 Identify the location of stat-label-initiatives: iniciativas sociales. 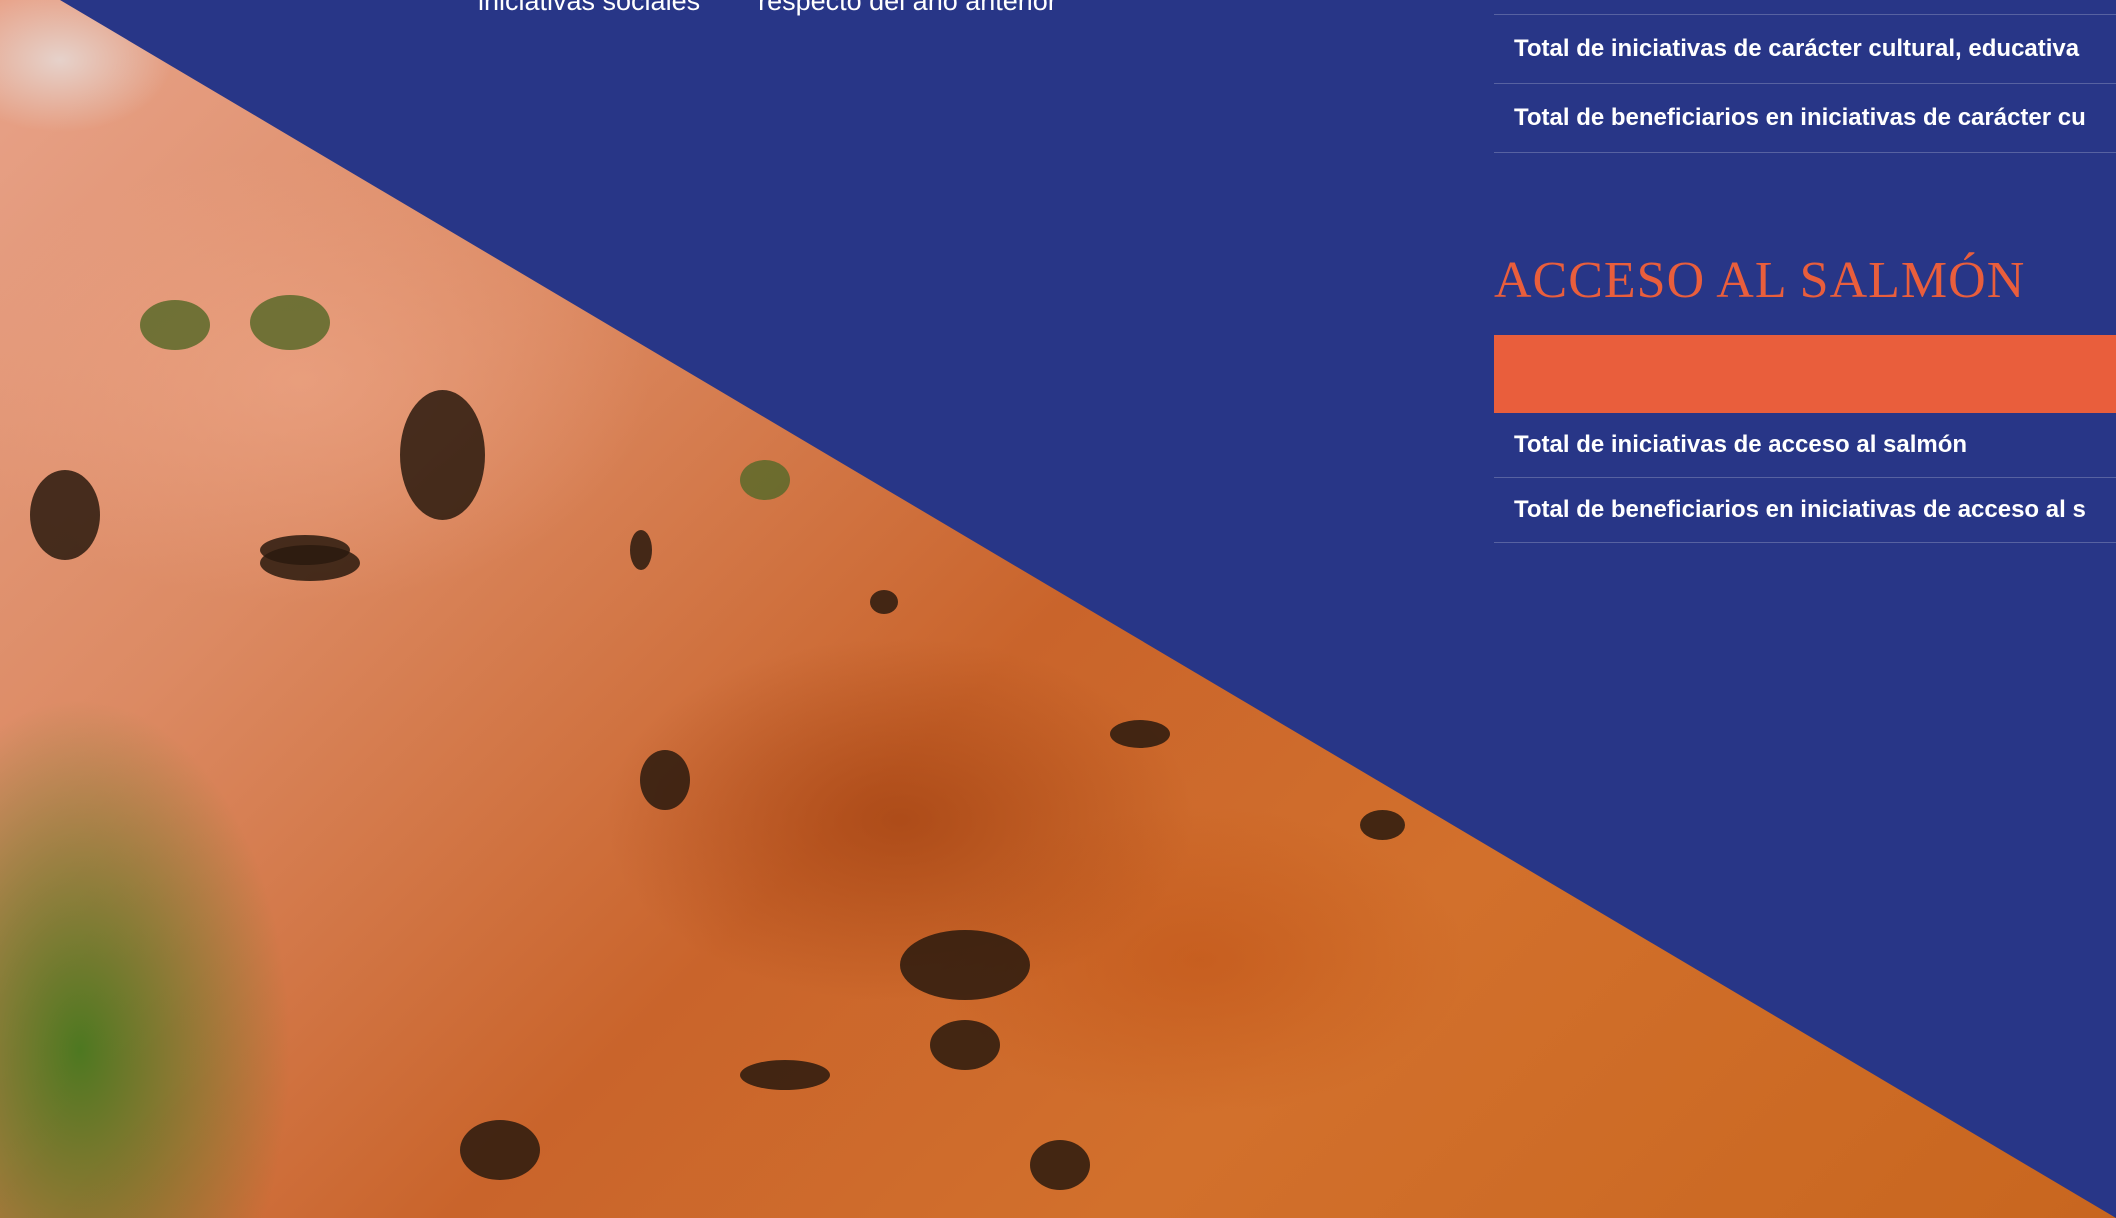
(589, 8).